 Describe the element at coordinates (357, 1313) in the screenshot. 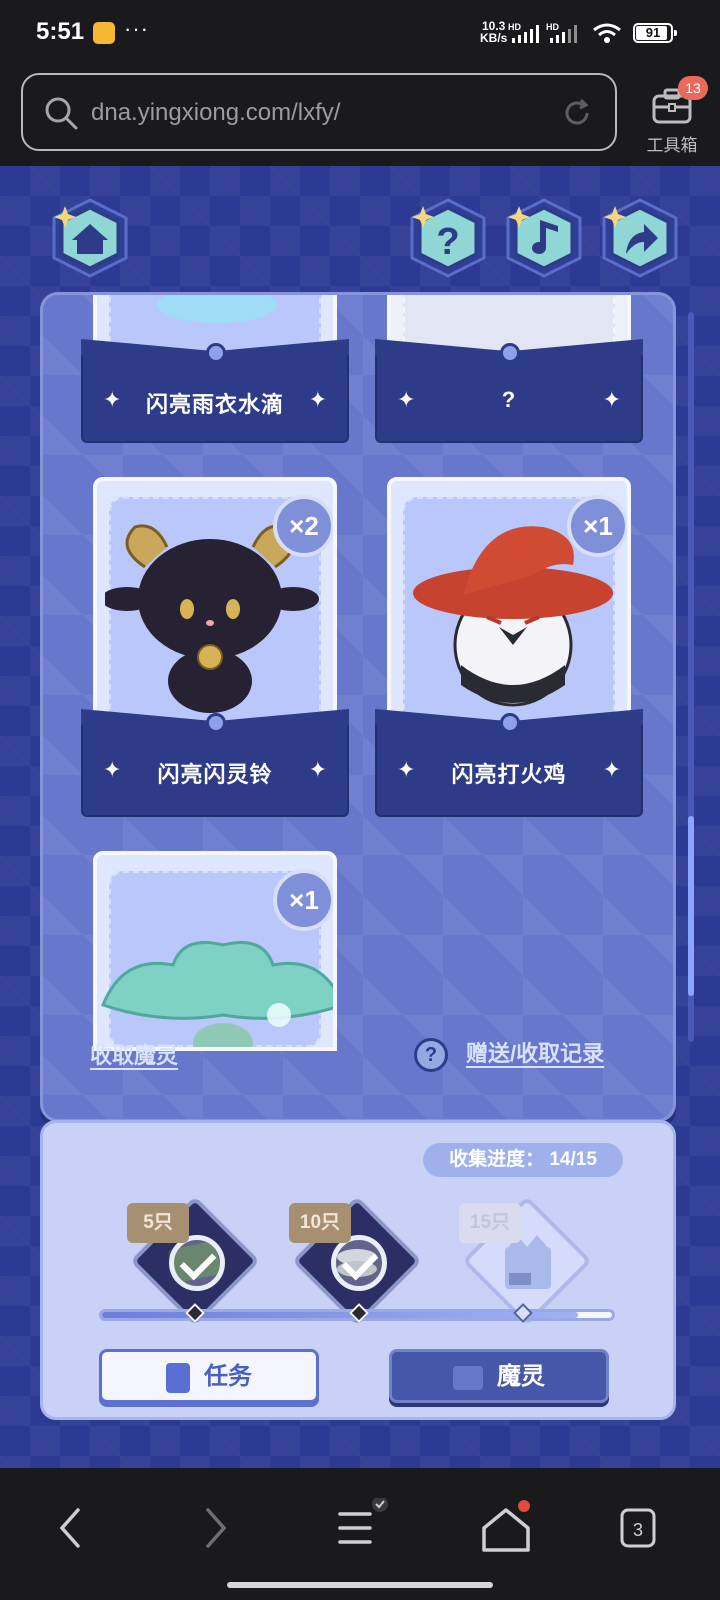

I see `progress-bar` at that location.